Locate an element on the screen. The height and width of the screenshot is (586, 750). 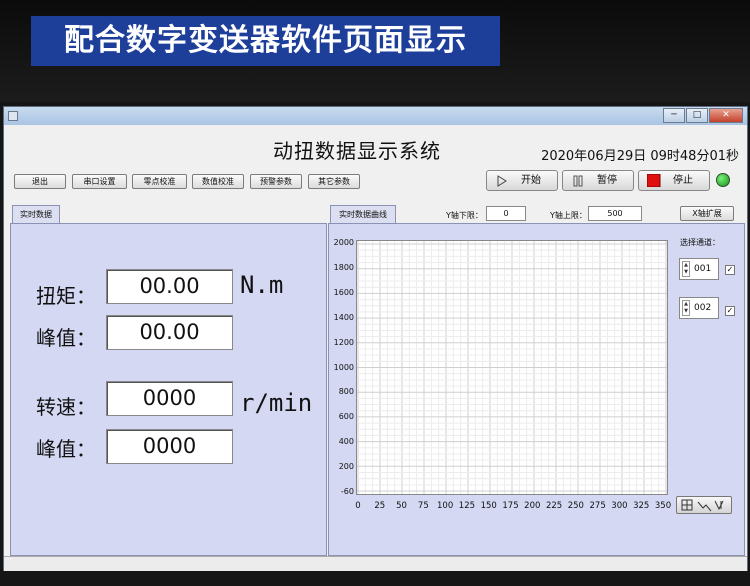
x-tick-label: 250 is located at coordinates (575, 506).